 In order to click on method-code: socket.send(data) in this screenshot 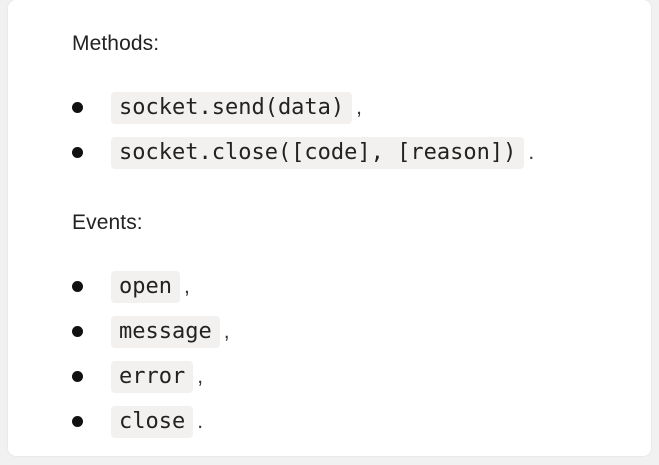, I will do `click(232, 107)`.